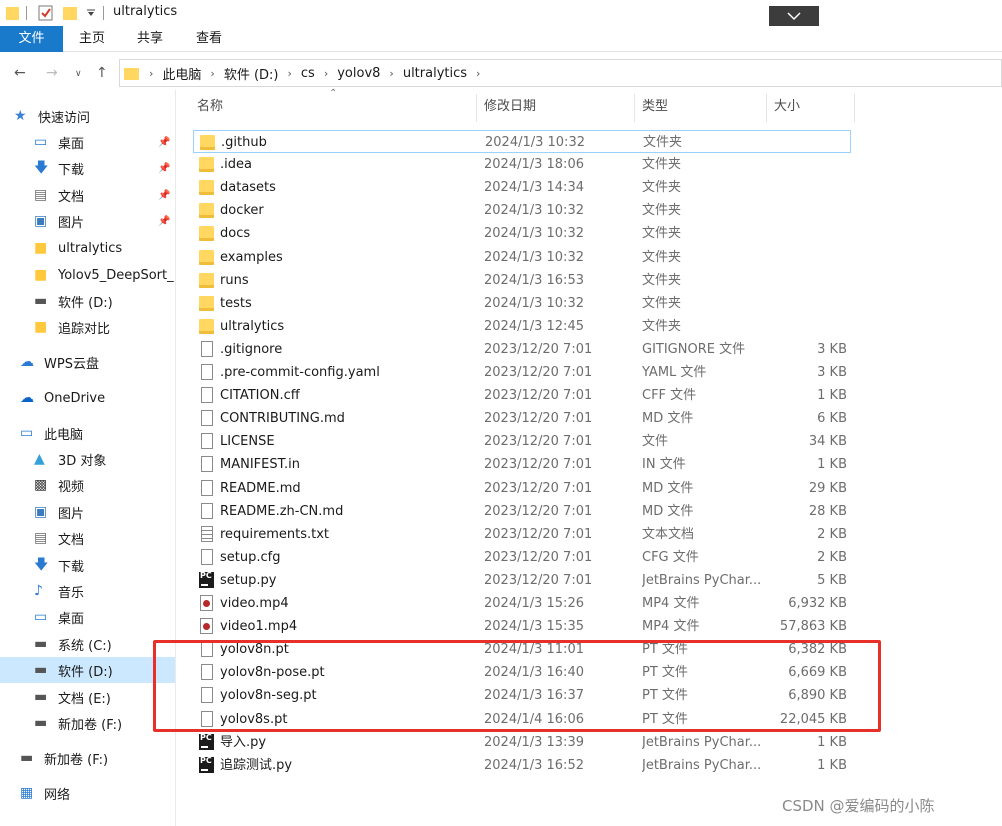  Describe the element at coordinates (251, 73) in the screenshot. I see `breadcrumb-drive-d: 软件 (D:)` at that location.